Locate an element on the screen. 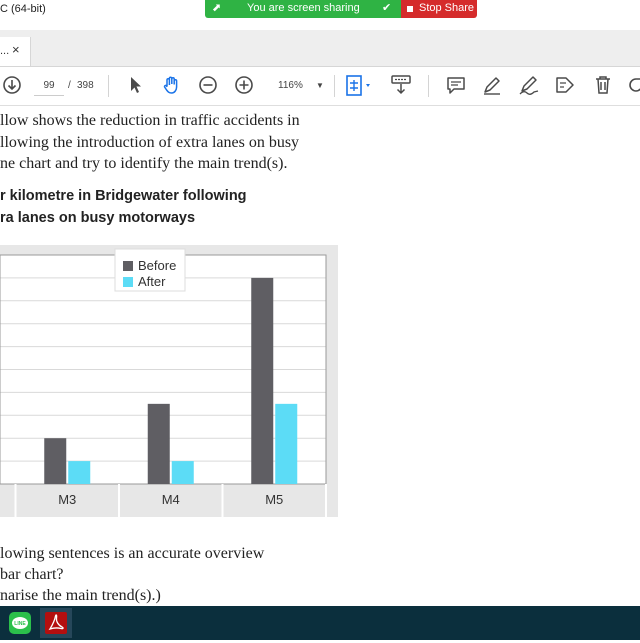 This screenshot has height=643, width=640. pdf-toolbar: 99 / 398 116% ▼ is located at coordinates (320, 86).